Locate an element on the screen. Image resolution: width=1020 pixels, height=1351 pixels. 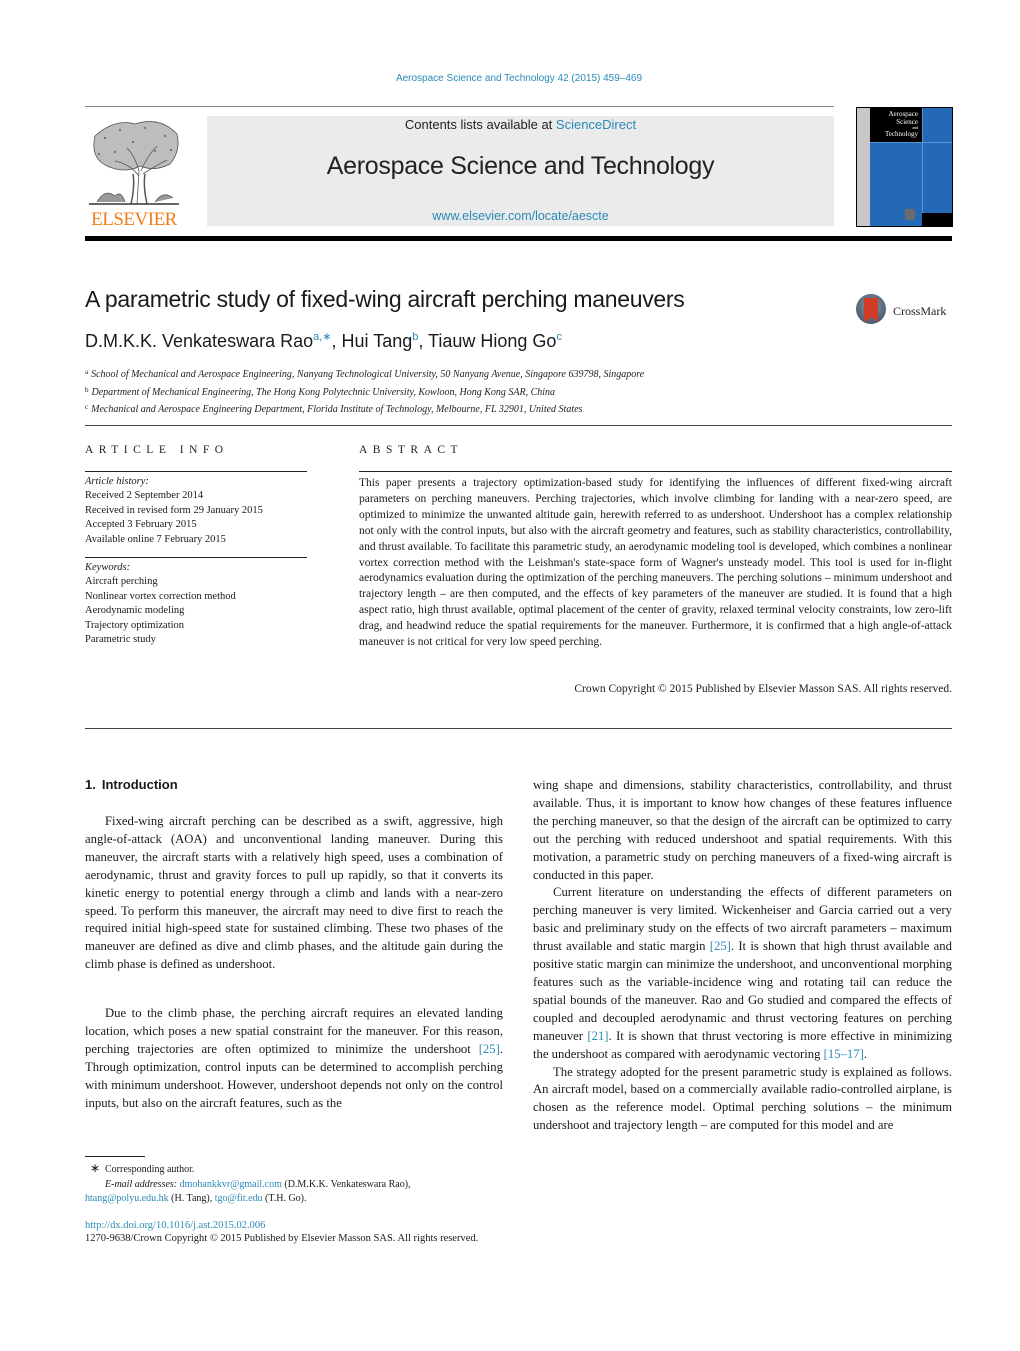
keyword: Aerodynamic modeling is located at coordinates (135, 611).